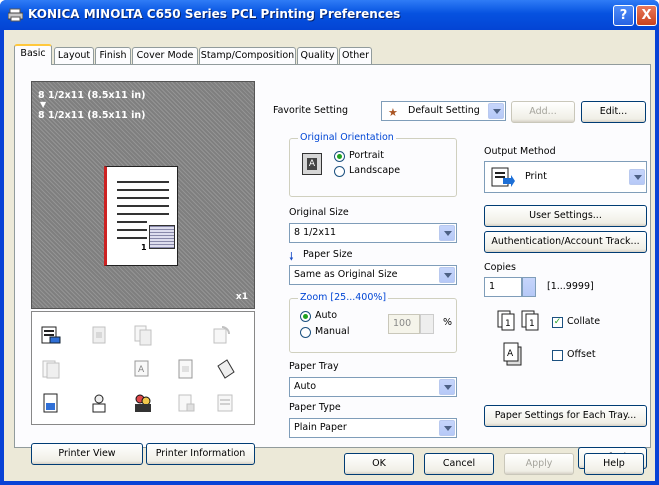 Image resolution: width=659 pixels, height=485 pixels. I want to click on paper-tray-select: Auto, so click(373, 387).